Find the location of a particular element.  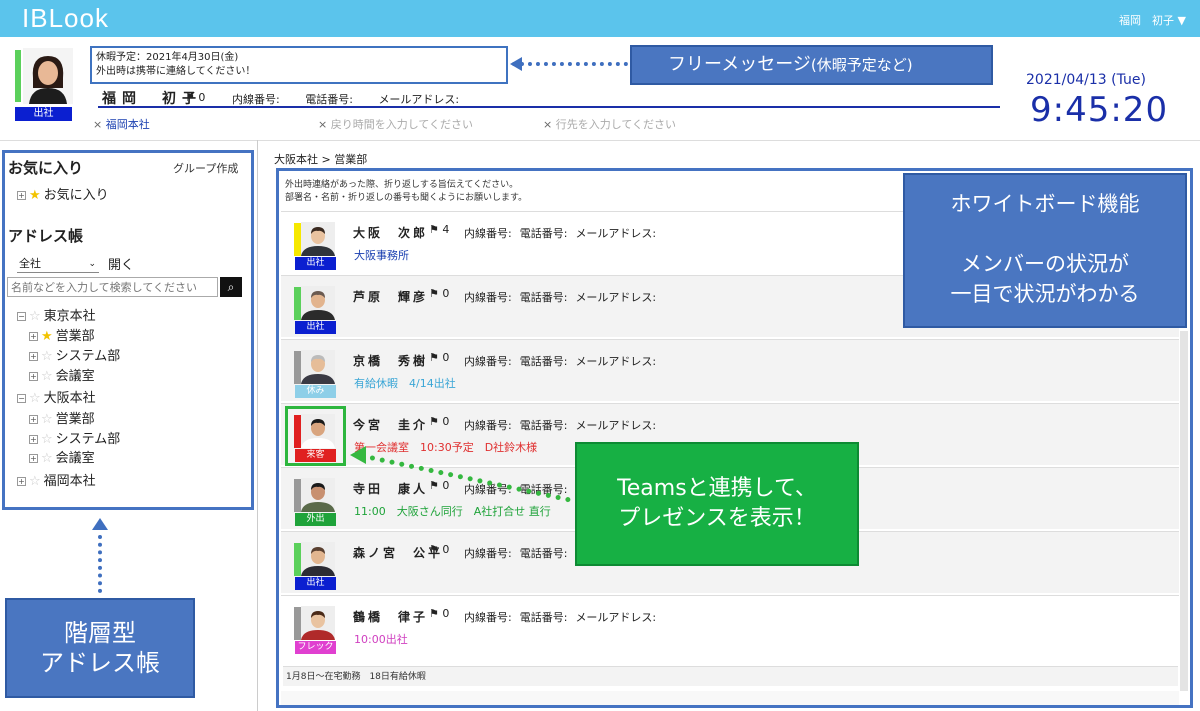

clear-office-icon: × is located at coordinates (97, 124).